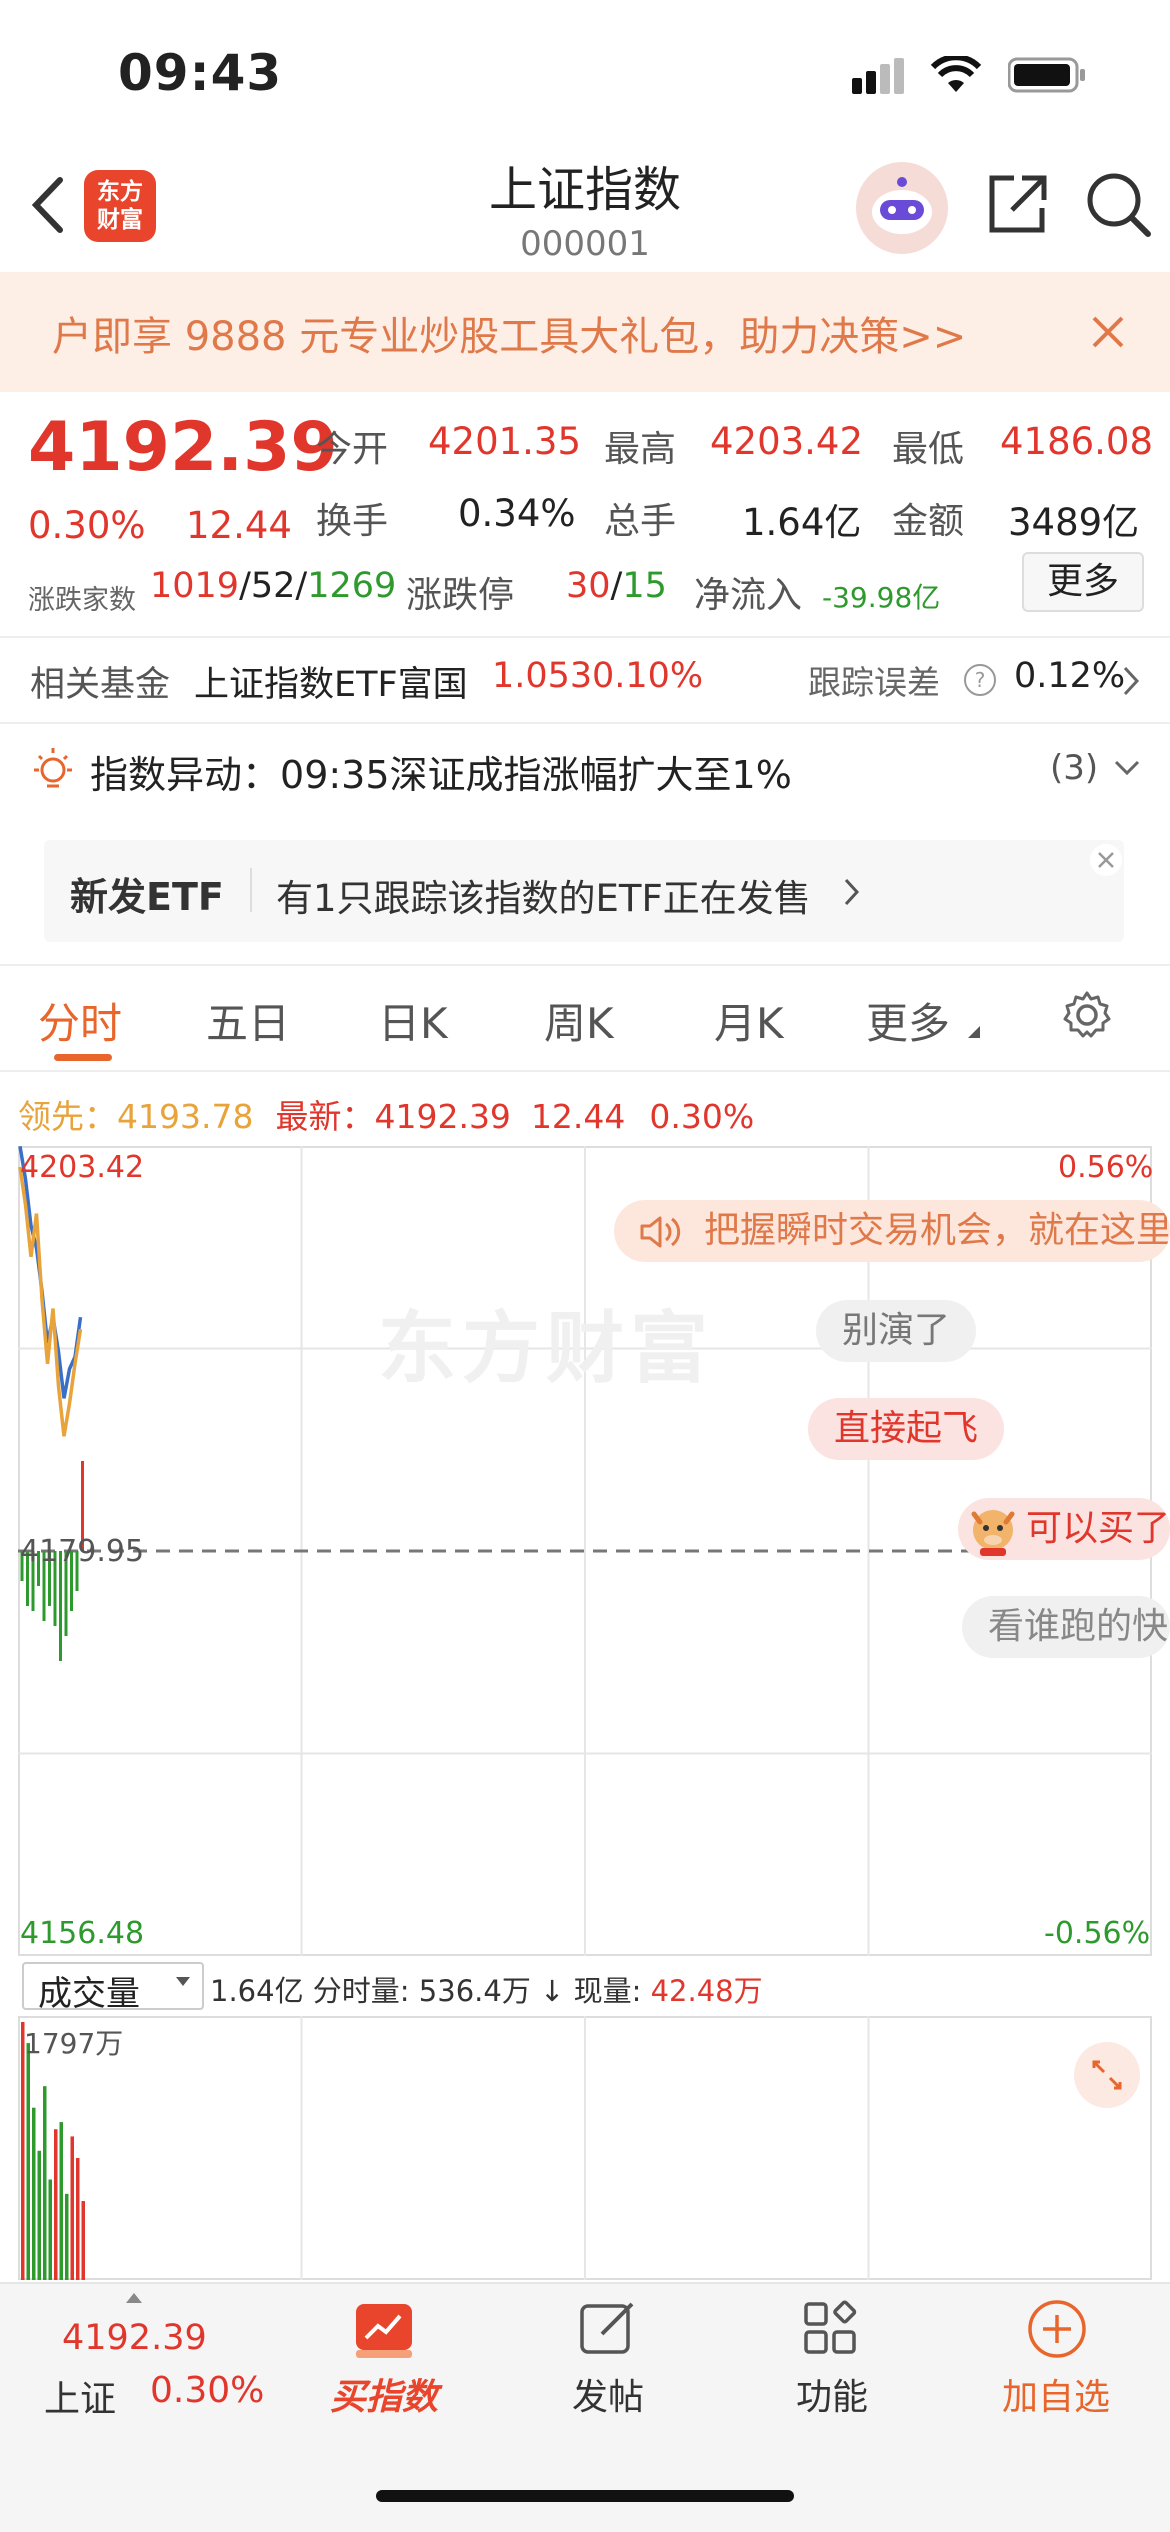 This screenshot has height=2532, width=1170. What do you see at coordinates (892, 1231) in the screenshot?
I see `promo-danmaku: 把握瞬时交易机会，就在这里` at bounding box center [892, 1231].